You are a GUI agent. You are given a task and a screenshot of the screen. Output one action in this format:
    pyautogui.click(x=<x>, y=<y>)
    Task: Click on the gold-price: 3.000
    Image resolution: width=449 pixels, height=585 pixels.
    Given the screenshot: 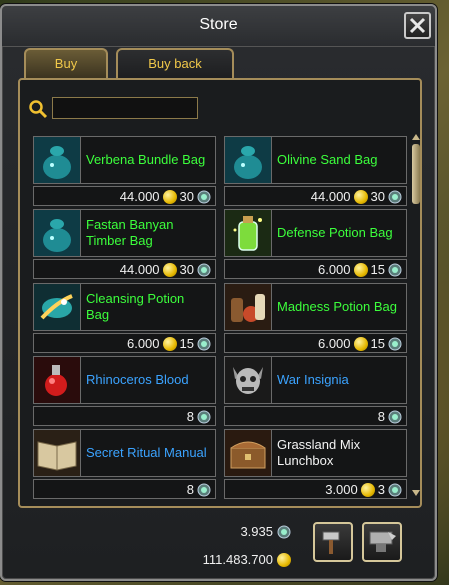 What is the action you would take?
    pyautogui.click(x=341, y=489)
    